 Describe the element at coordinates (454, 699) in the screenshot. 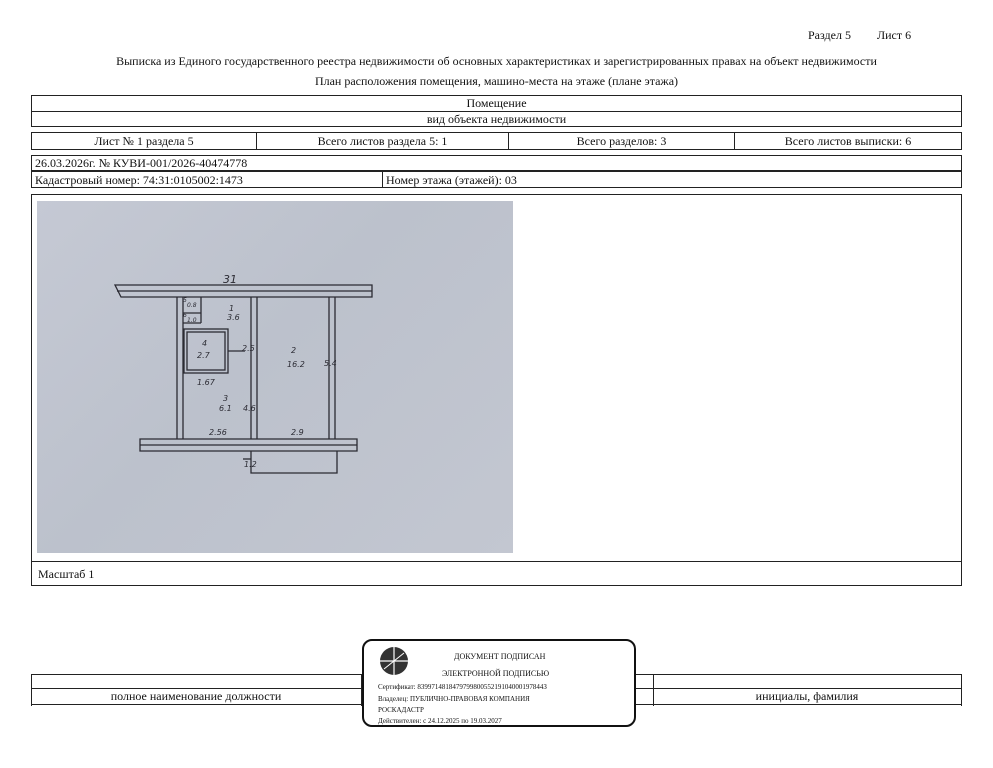

I see `stamp-owner: Владелец: ПУБЛИЧНО-ПРАВОВАЯ КОМПАНИЯ` at that location.